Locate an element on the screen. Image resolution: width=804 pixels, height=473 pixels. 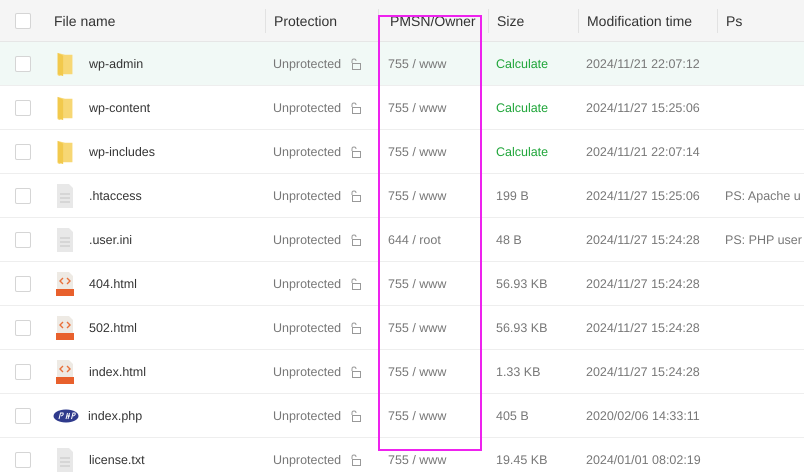
column-header: File name is located at coordinates (85, 20).